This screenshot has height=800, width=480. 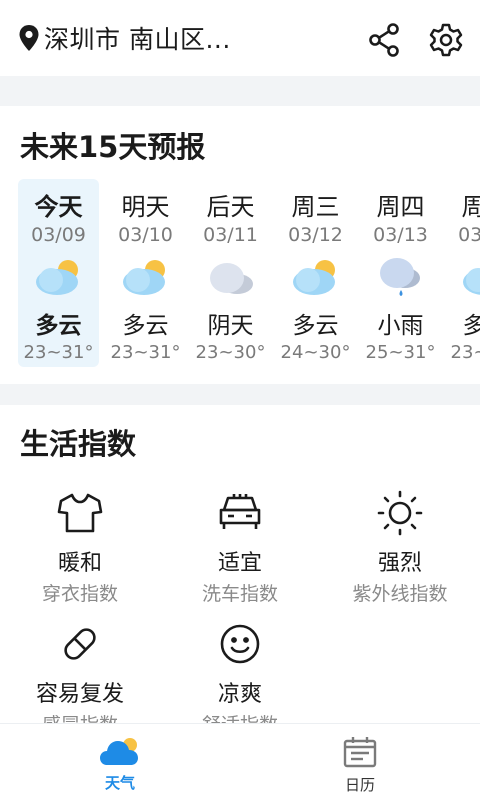 I want to click on life-index-item-cold: 容易复发 感冒指数, so click(x=80, y=671).